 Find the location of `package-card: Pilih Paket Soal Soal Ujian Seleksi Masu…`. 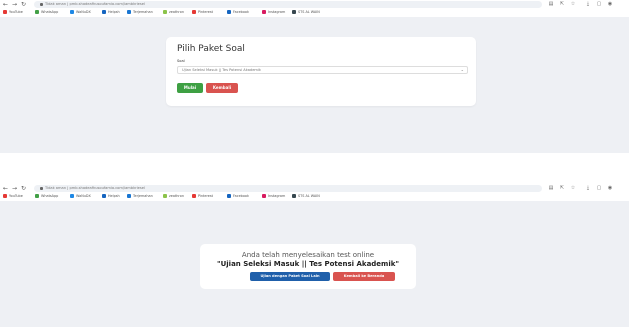

package-card: Pilih Paket Soal Soal Ujian Seleksi Masu… is located at coordinates (321, 71).